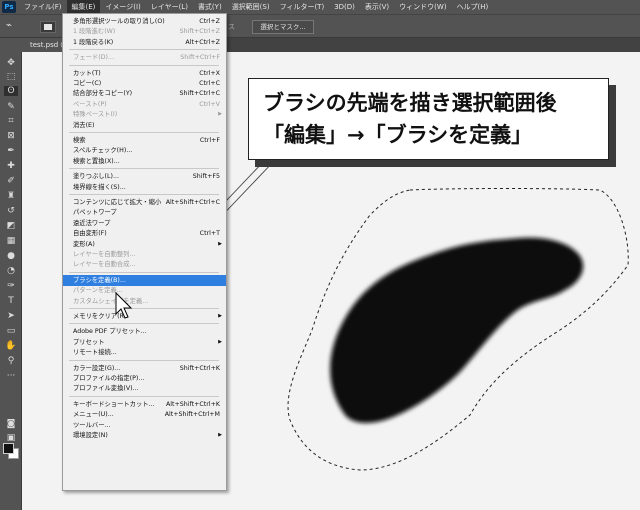 This screenshot has width=640, height=510. Describe the element at coordinates (144, 140) in the screenshot. I see `menu-item: 検索 Ctrl+F` at that location.